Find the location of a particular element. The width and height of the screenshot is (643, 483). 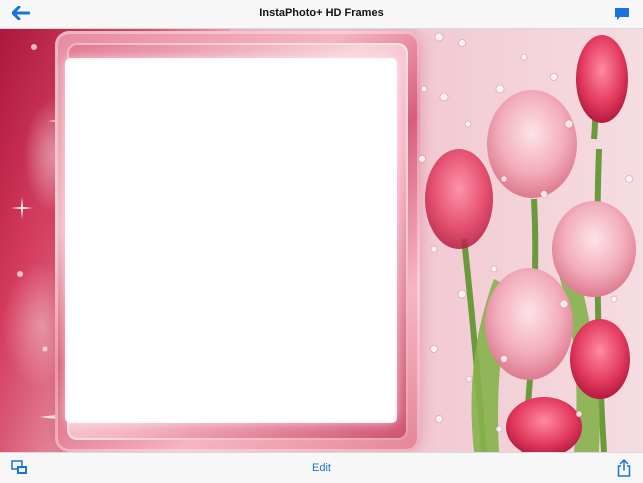

top-toolbar: InstaPhoto+ HD Frames is located at coordinates (321, 14).